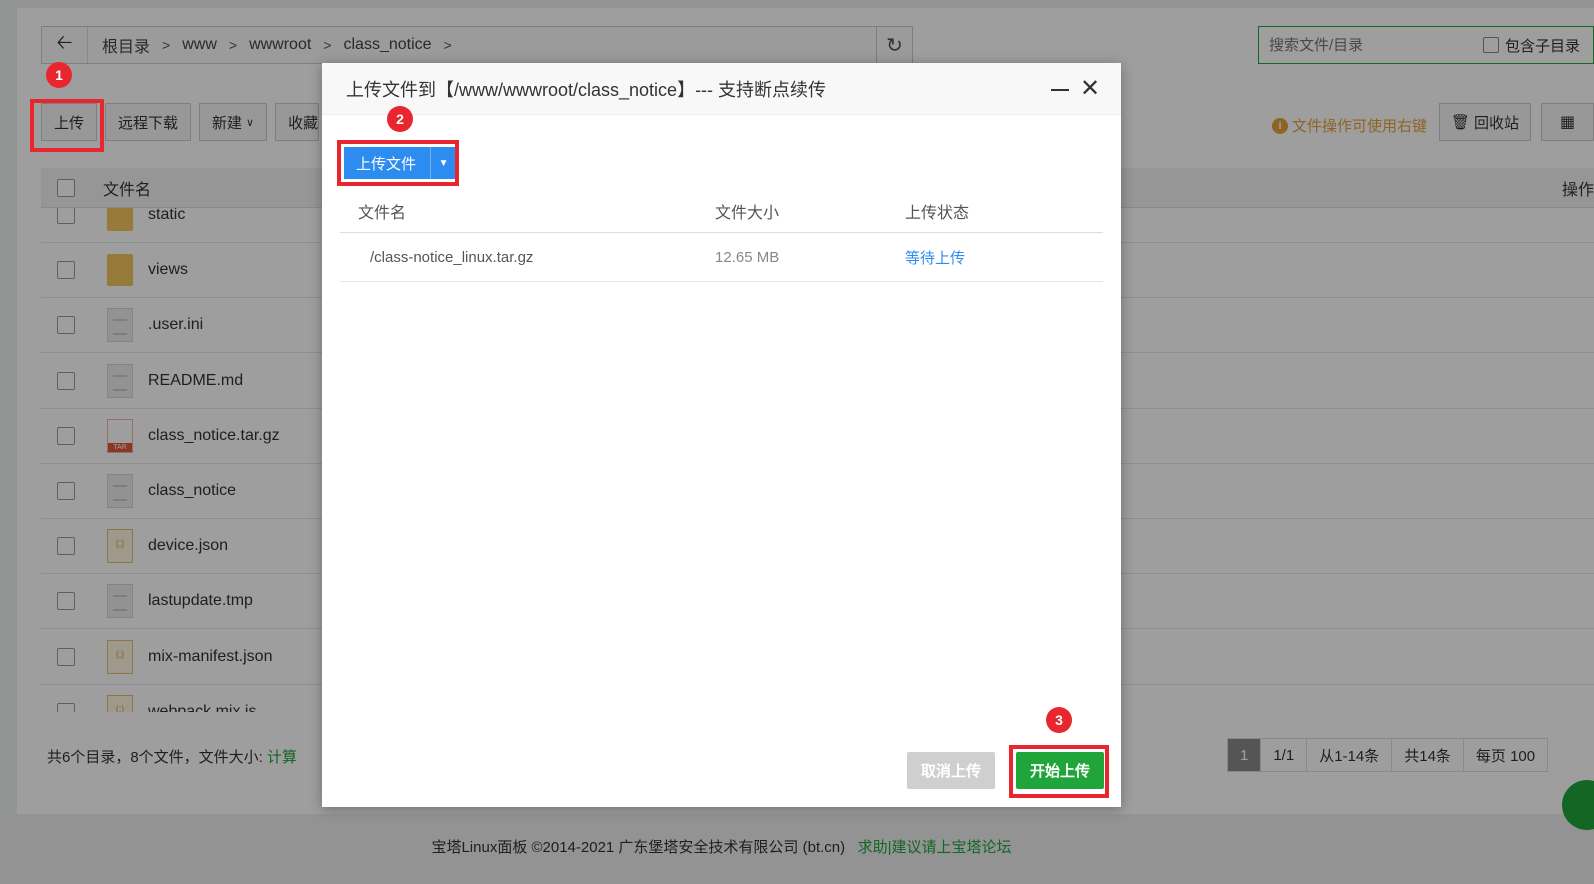 The image size is (1594, 884). I want to click on header-upload-status: 上传状态, so click(937, 213).